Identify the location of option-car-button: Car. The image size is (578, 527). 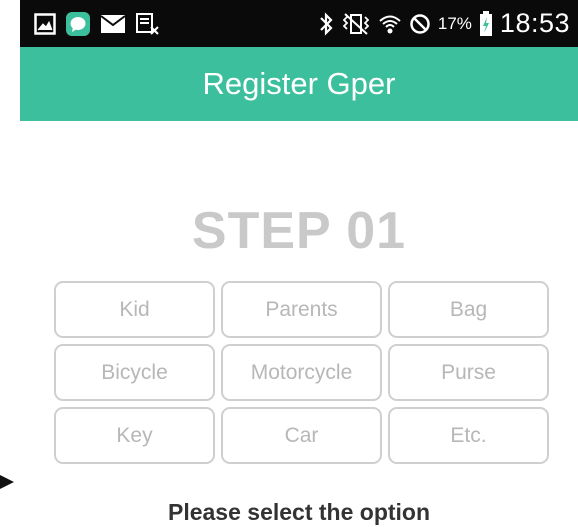
(301, 435).